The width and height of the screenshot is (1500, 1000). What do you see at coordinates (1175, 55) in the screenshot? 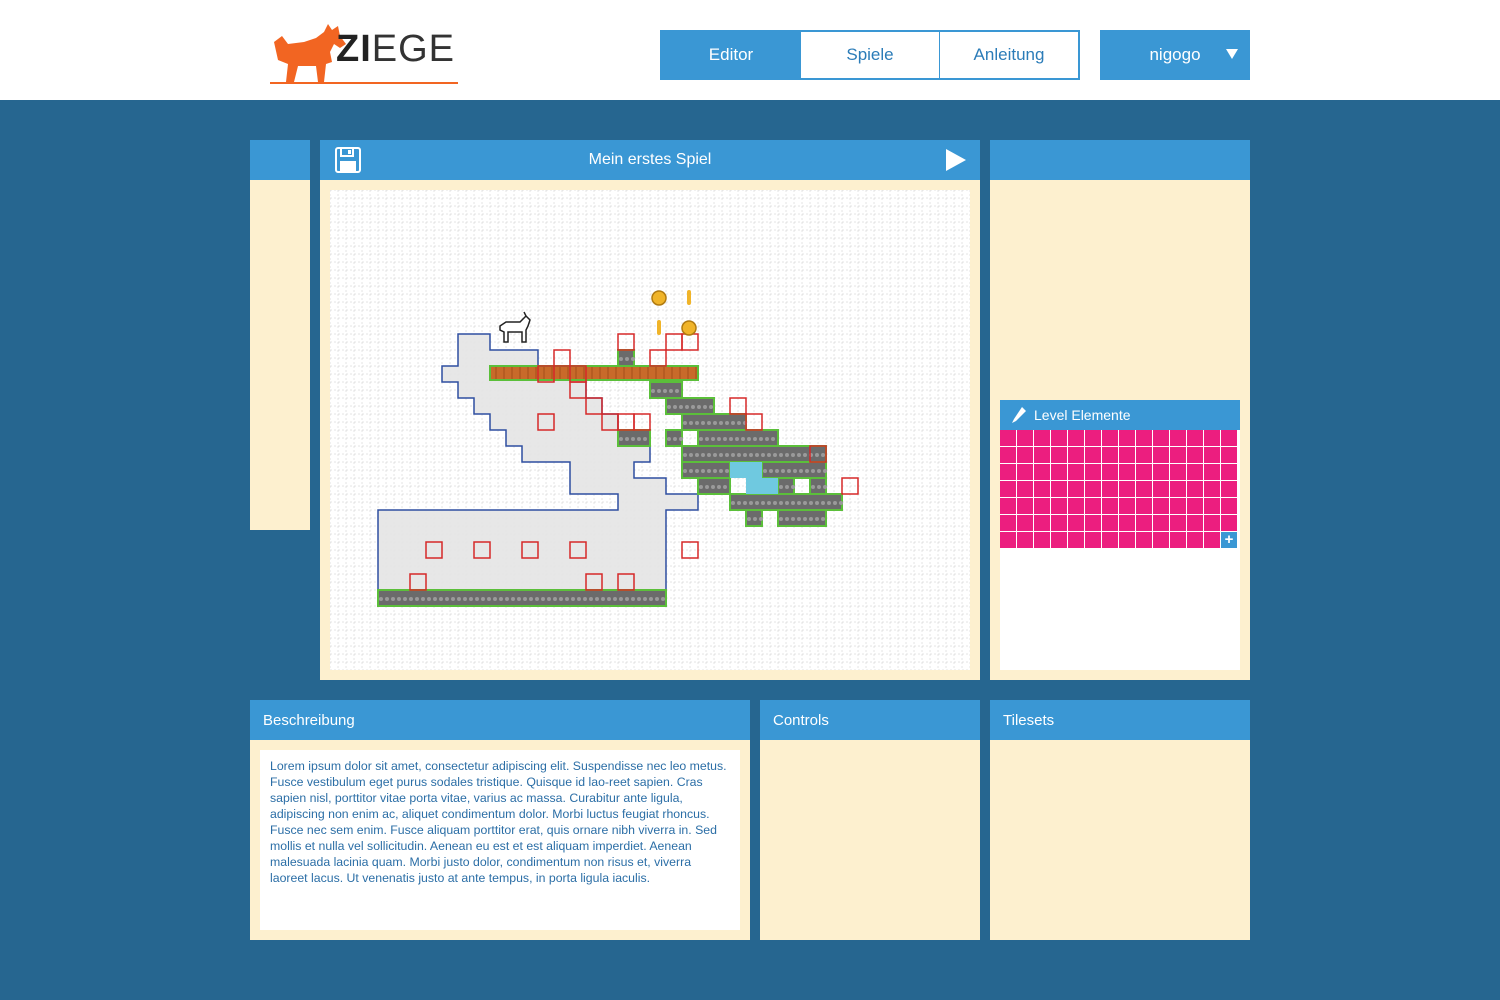
I see `user-menu-button: nigogo` at bounding box center [1175, 55].